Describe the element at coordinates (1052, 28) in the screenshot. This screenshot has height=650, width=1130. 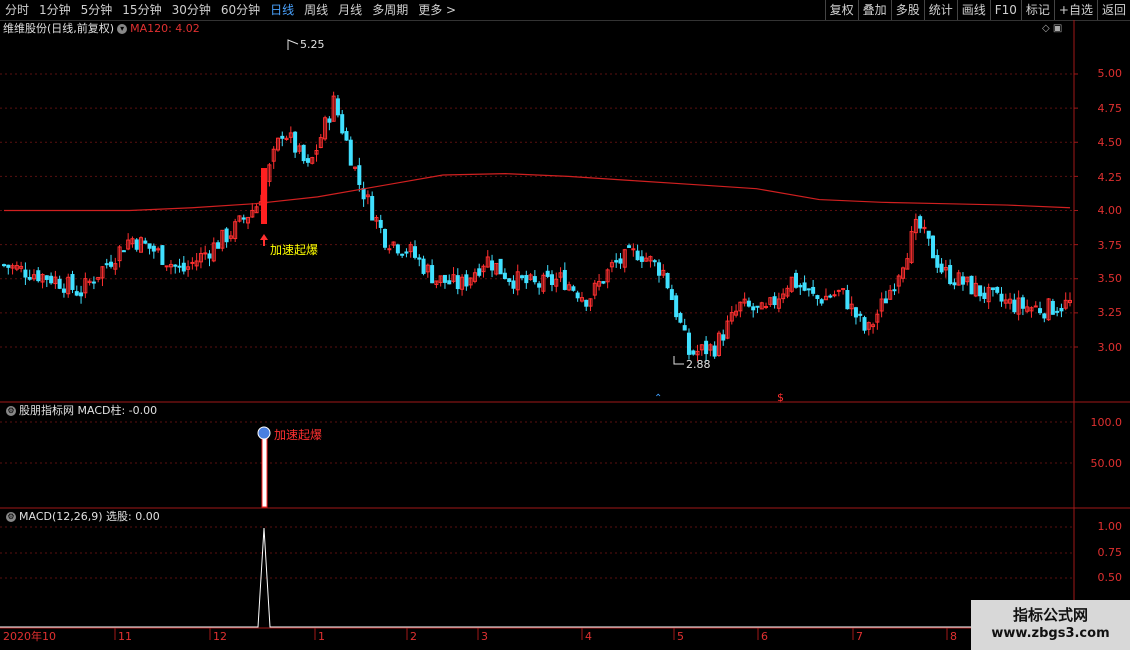
I see `panel-controls: ◇ ▣` at that location.